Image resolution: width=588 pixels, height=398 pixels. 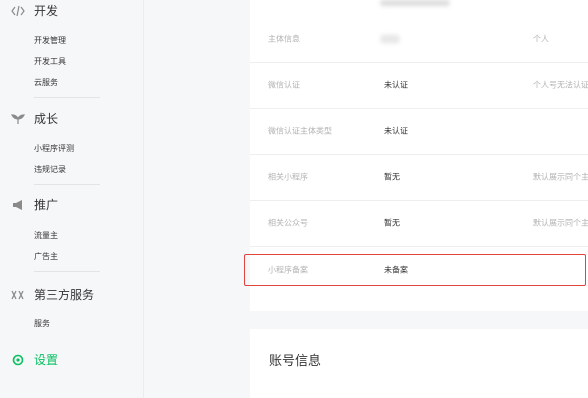 What do you see at coordinates (300, 131) in the screenshot?
I see `row-label: 微信认证主体类型` at bounding box center [300, 131].